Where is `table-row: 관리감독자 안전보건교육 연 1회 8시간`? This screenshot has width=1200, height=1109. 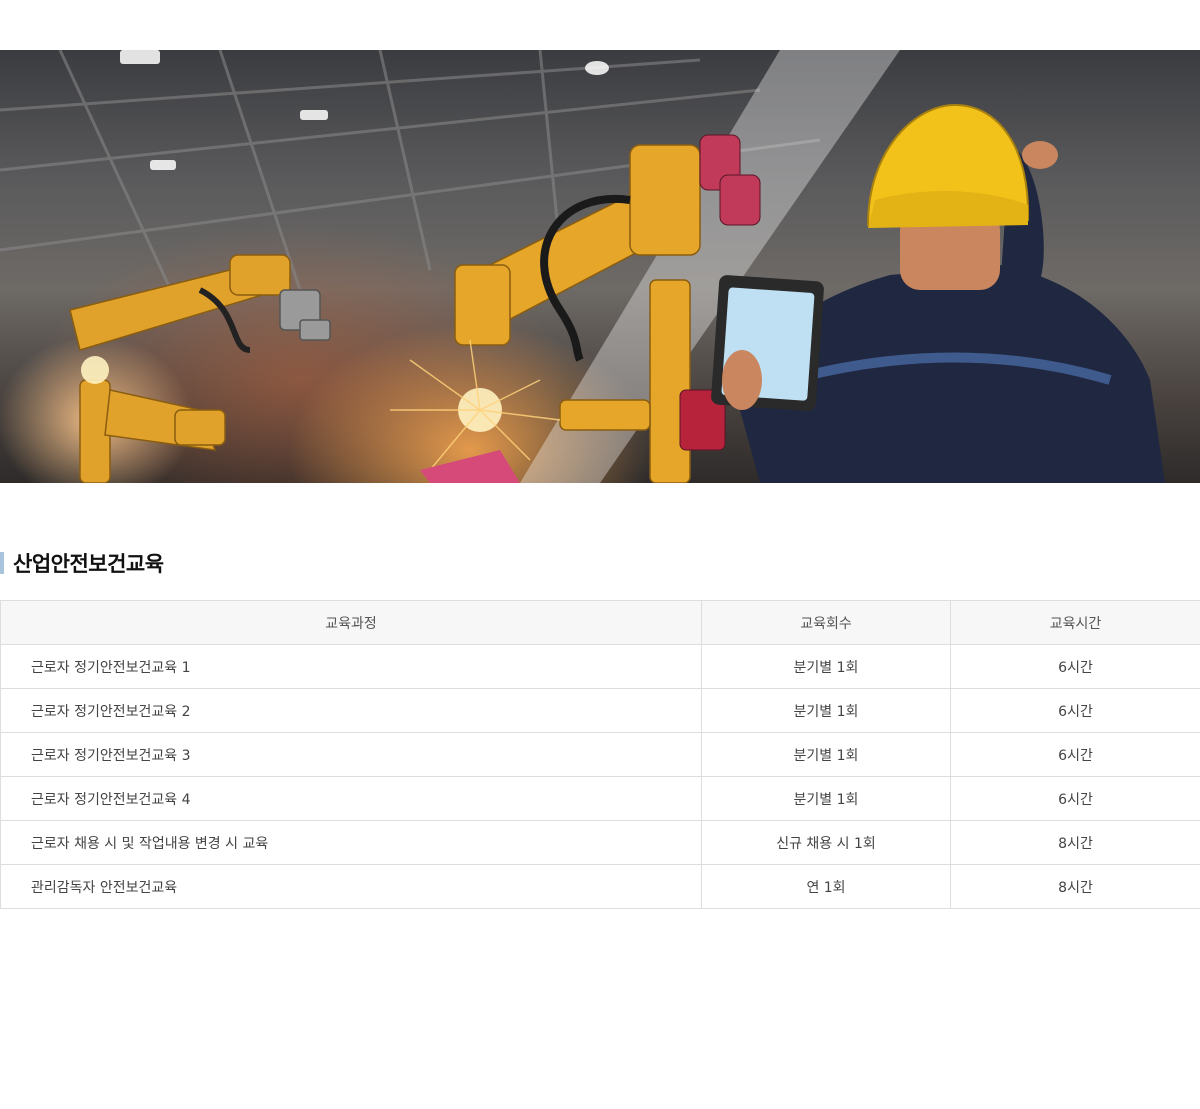
table-row: 관리감독자 안전보건교육 연 1회 8시간 is located at coordinates (600, 886).